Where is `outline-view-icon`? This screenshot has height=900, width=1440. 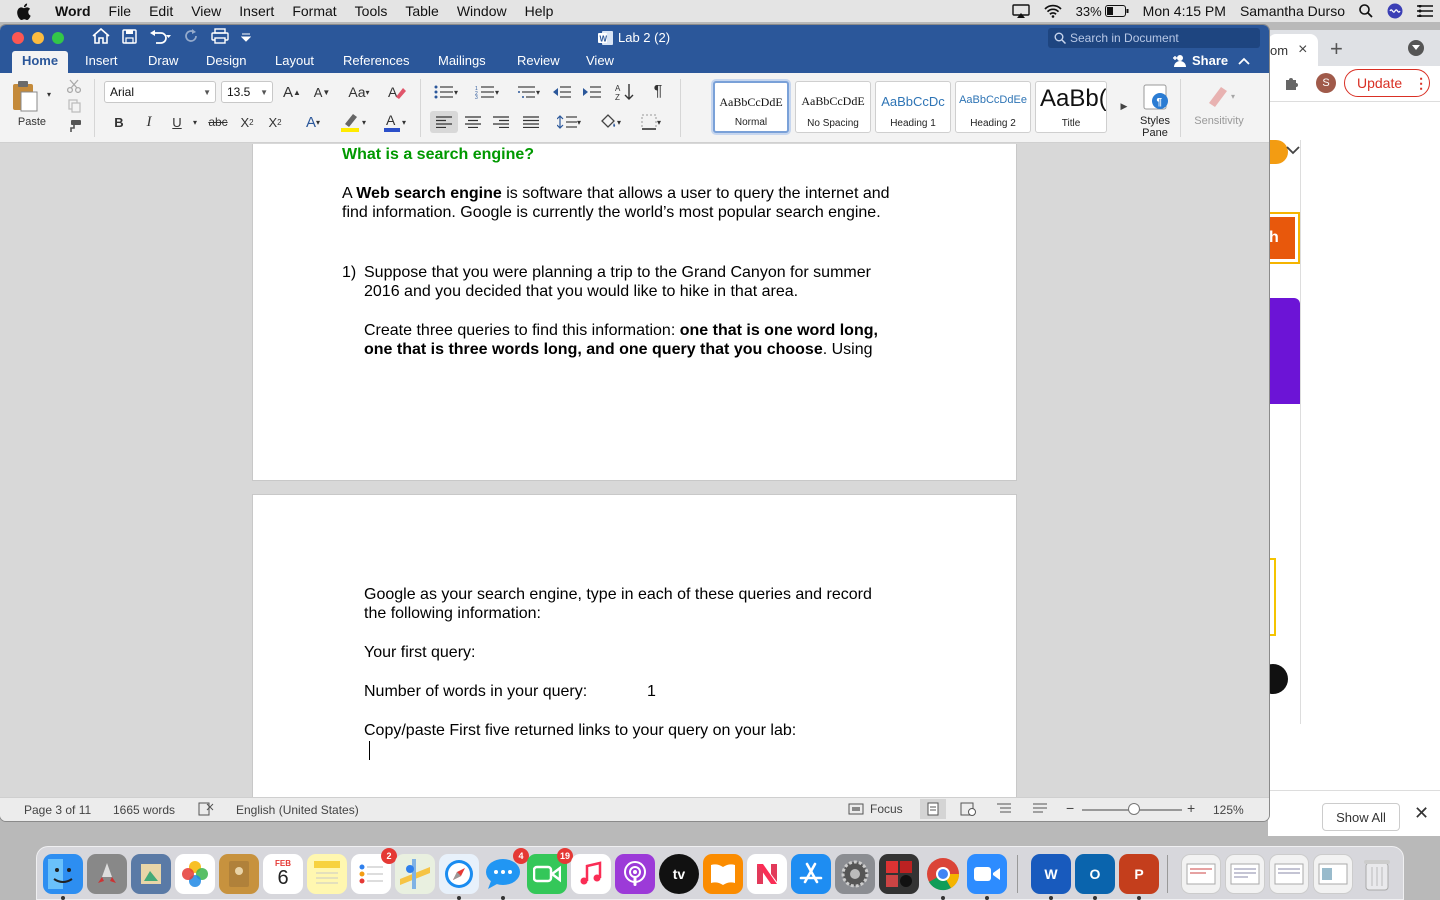
outline-view-icon is located at coordinates (1004, 810).